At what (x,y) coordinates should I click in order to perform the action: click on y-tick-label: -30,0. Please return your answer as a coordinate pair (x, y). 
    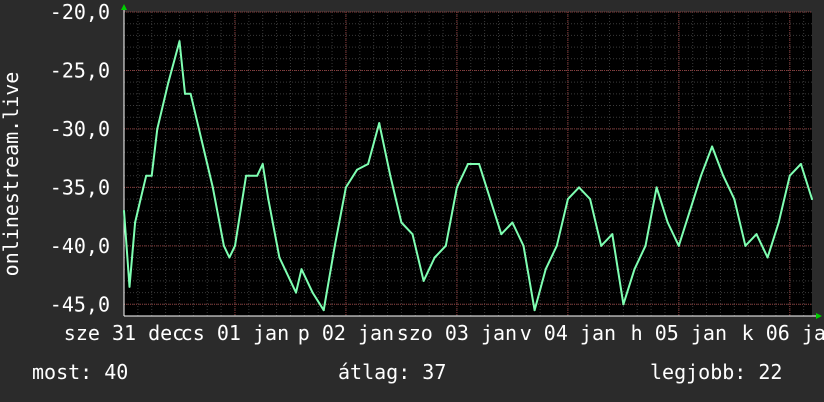
    Looking at the image, I should click on (80, 129).